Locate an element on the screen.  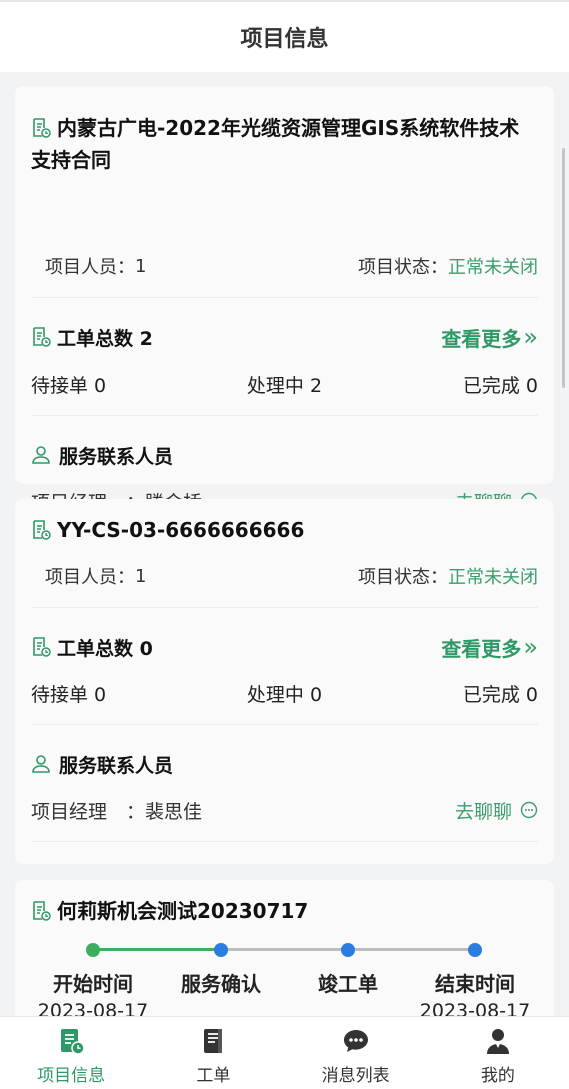
timeline-step-label: 开始时间 is located at coordinates (93, 984).